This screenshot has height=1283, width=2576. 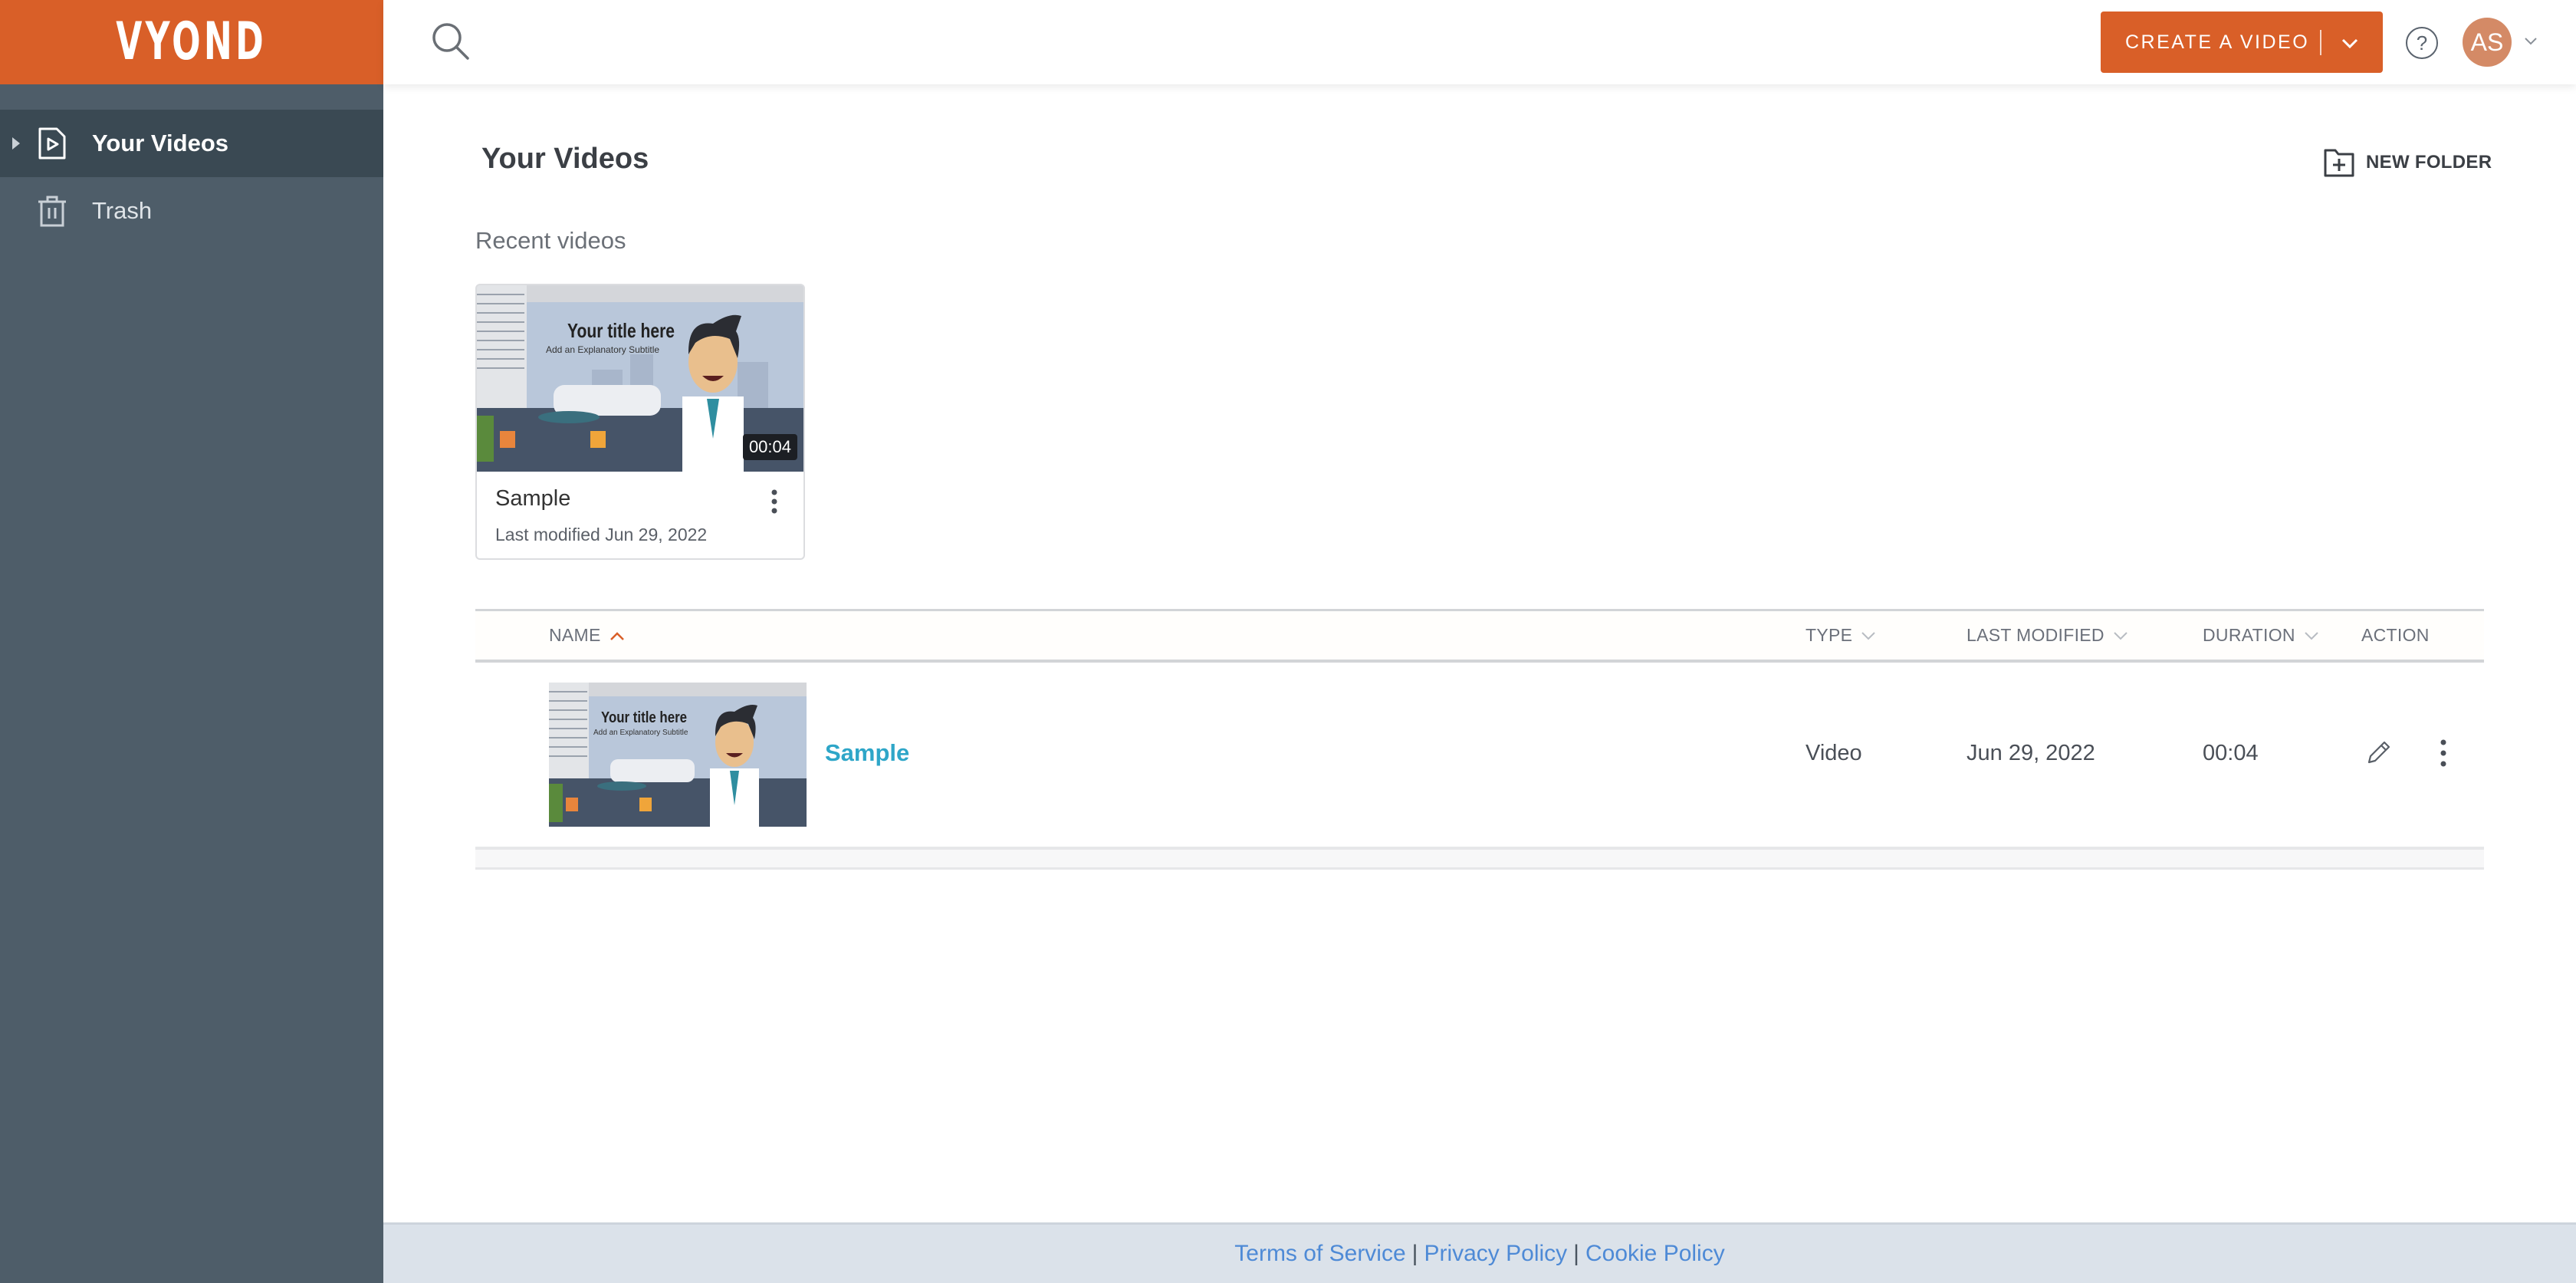 What do you see at coordinates (2488, 42) in the screenshot?
I see `user-avatar: AS` at bounding box center [2488, 42].